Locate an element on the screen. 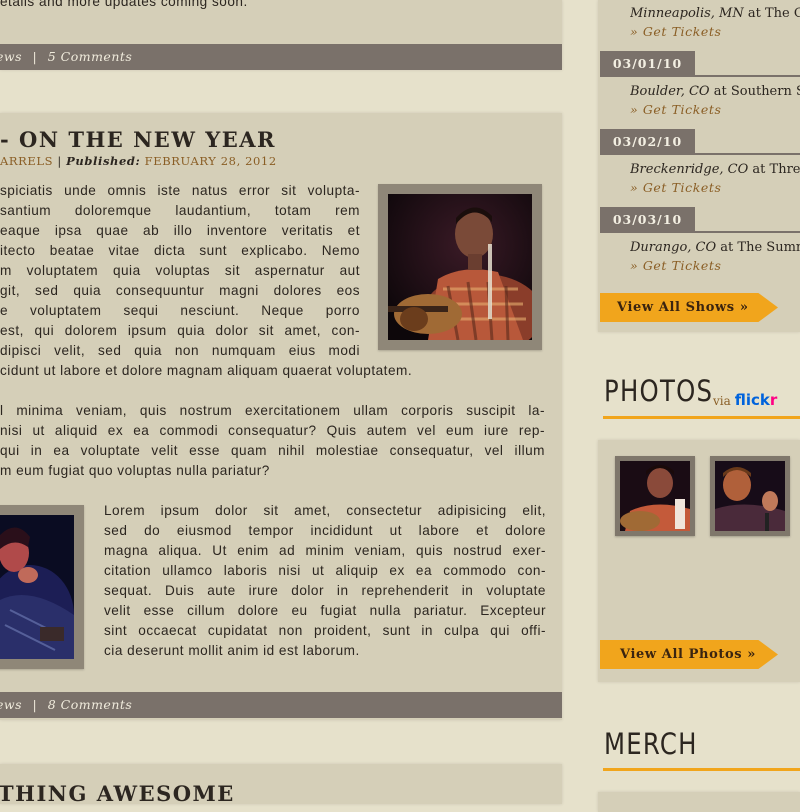  show-venue: Southern S is located at coordinates (765, 91).